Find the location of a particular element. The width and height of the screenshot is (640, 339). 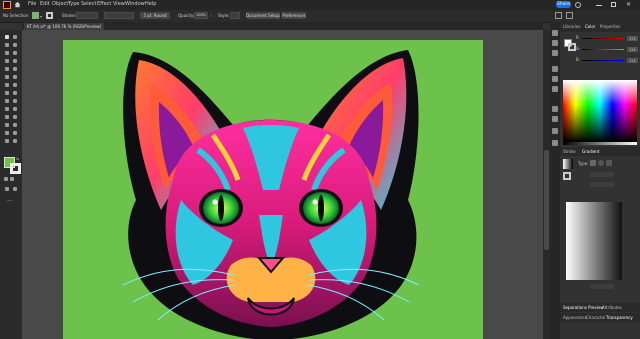

libraries-icon is located at coordinates (555, 33).